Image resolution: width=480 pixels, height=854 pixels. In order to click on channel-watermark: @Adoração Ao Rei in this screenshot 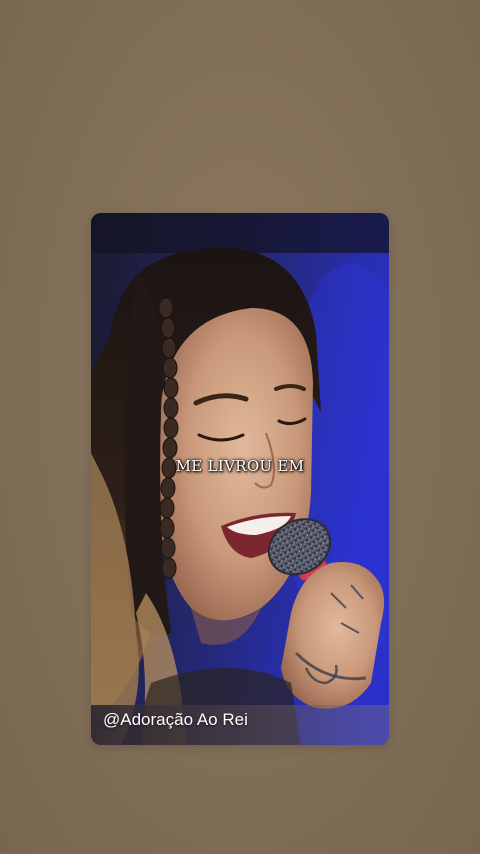, I will do `click(175, 719)`.